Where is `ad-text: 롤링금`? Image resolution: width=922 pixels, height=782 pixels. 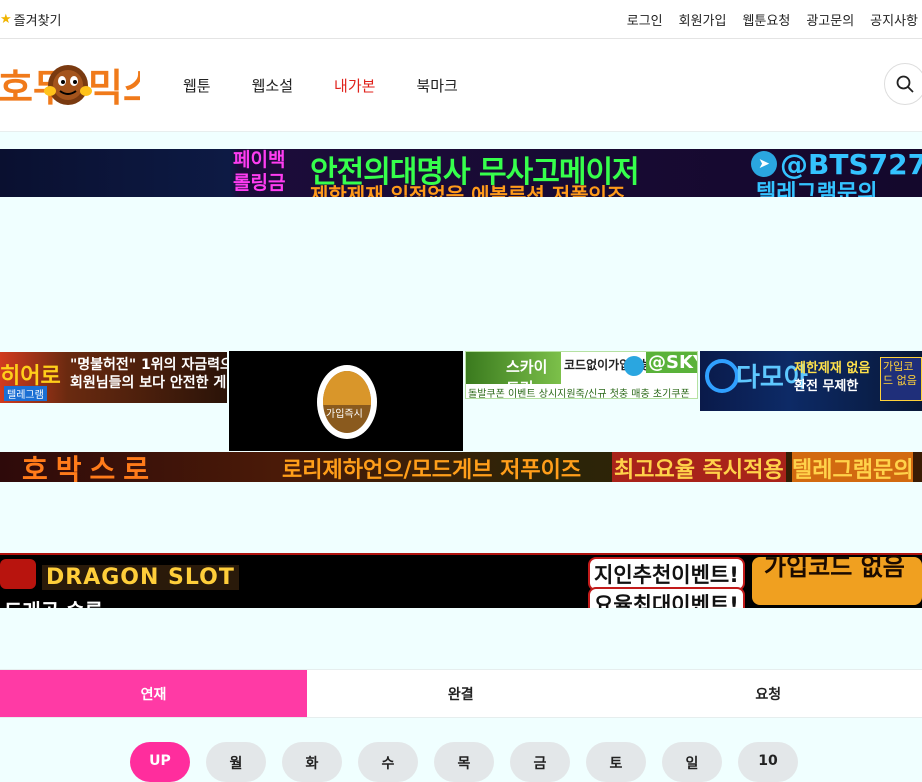 ad-text: 롤링금 is located at coordinates (259, 183).